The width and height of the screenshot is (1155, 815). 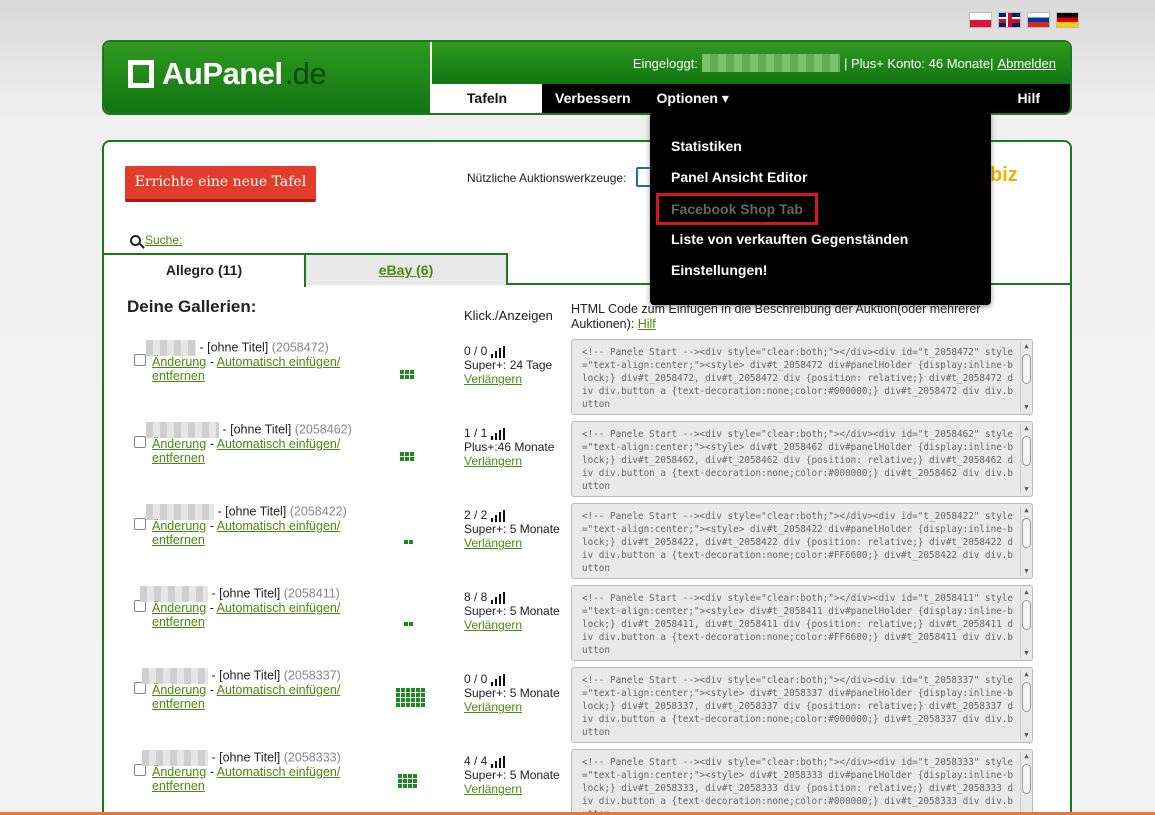 I want to click on menu-item-panel-editor: Panel Ansicht Editor, so click(x=820, y=180).